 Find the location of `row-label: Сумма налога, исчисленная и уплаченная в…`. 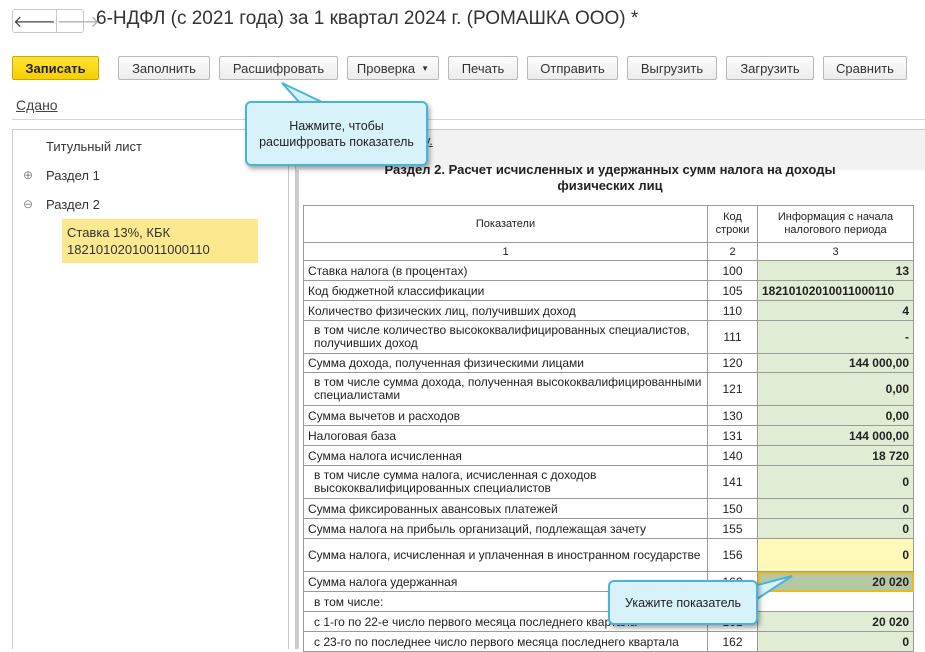

row-label: Сумма налога, исчисленная и уплаченная в… is located at coordinates (505, 555).